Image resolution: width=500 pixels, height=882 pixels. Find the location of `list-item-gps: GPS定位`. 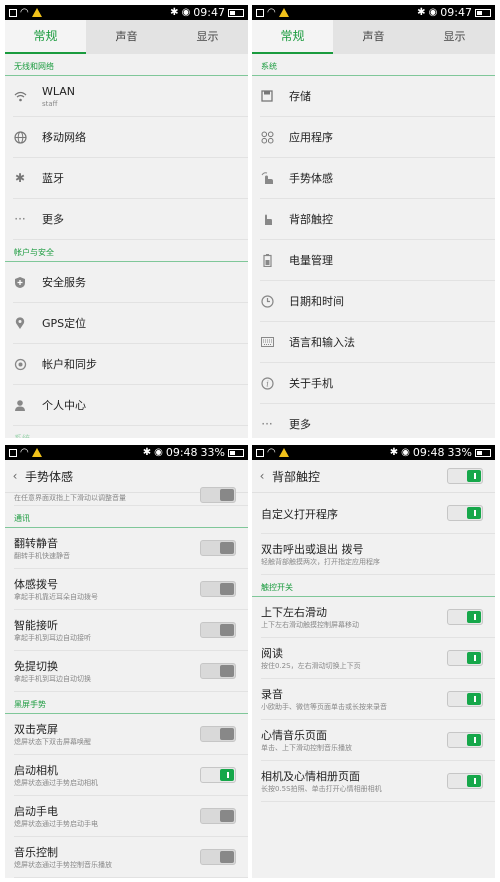

list-item-gps: GPS定位 is located at coordinates (130, 323).